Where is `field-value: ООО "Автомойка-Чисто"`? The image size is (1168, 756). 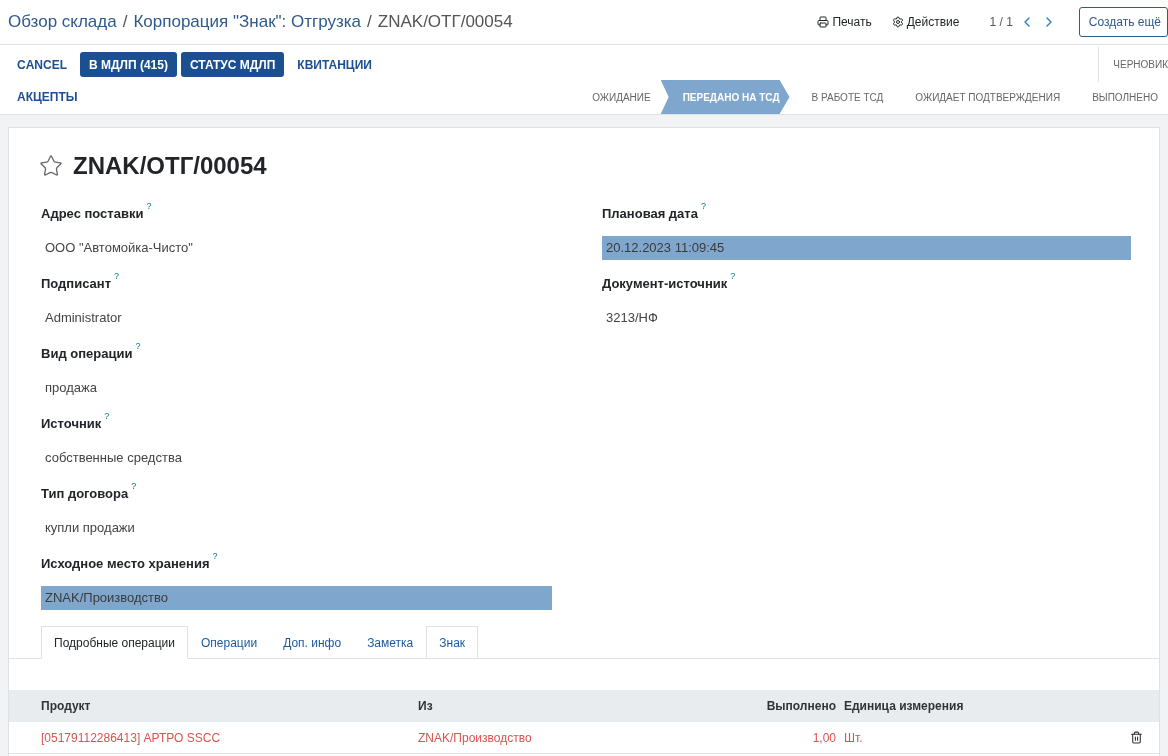 field-value: ООО "Автомойка-Чисто" is located at coordinates (296, 248).